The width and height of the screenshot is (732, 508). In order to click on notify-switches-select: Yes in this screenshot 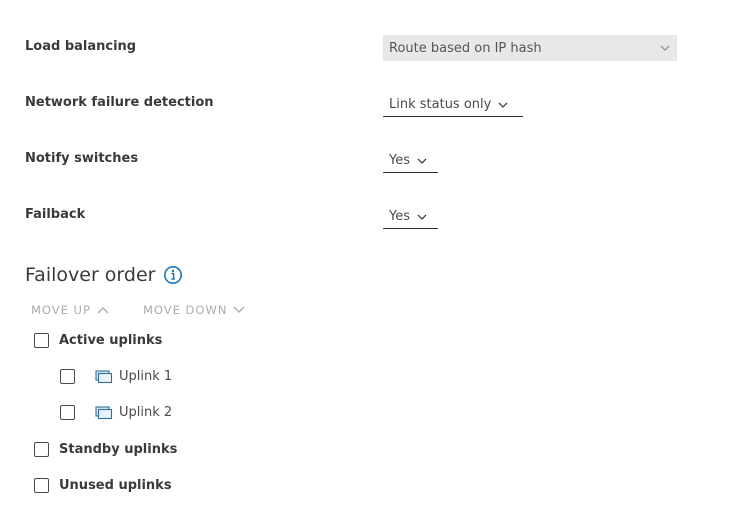, I will do `click(410, 161)`.